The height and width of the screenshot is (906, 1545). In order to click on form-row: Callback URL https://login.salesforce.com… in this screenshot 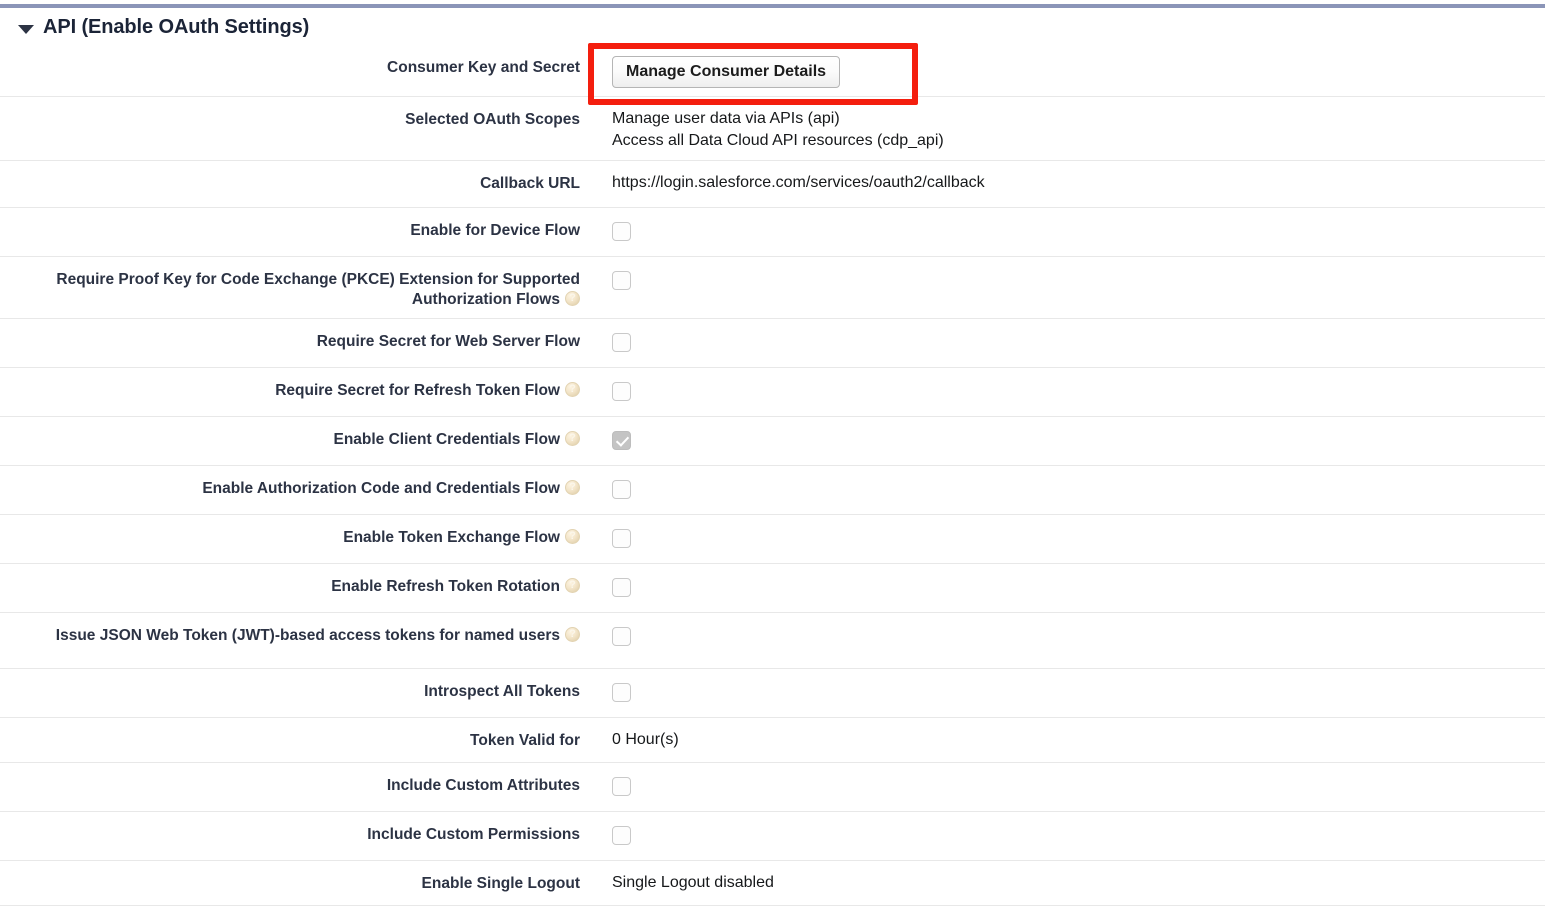, I will do `click(772, 184)`.